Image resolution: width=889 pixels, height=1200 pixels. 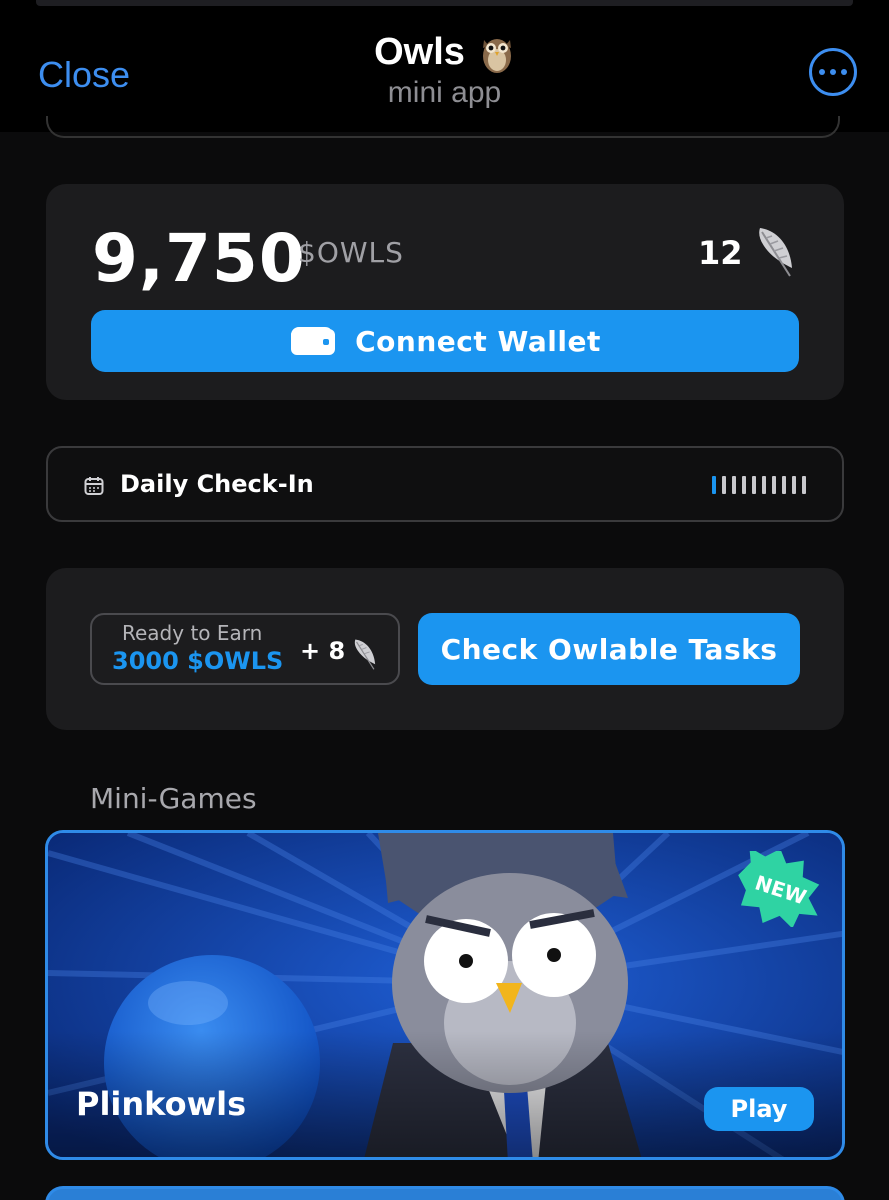 What do you see at coordinates (351, 252) in the screenshot?
I see `balance-unit: $OWLS` at bounding box center [351, 252].